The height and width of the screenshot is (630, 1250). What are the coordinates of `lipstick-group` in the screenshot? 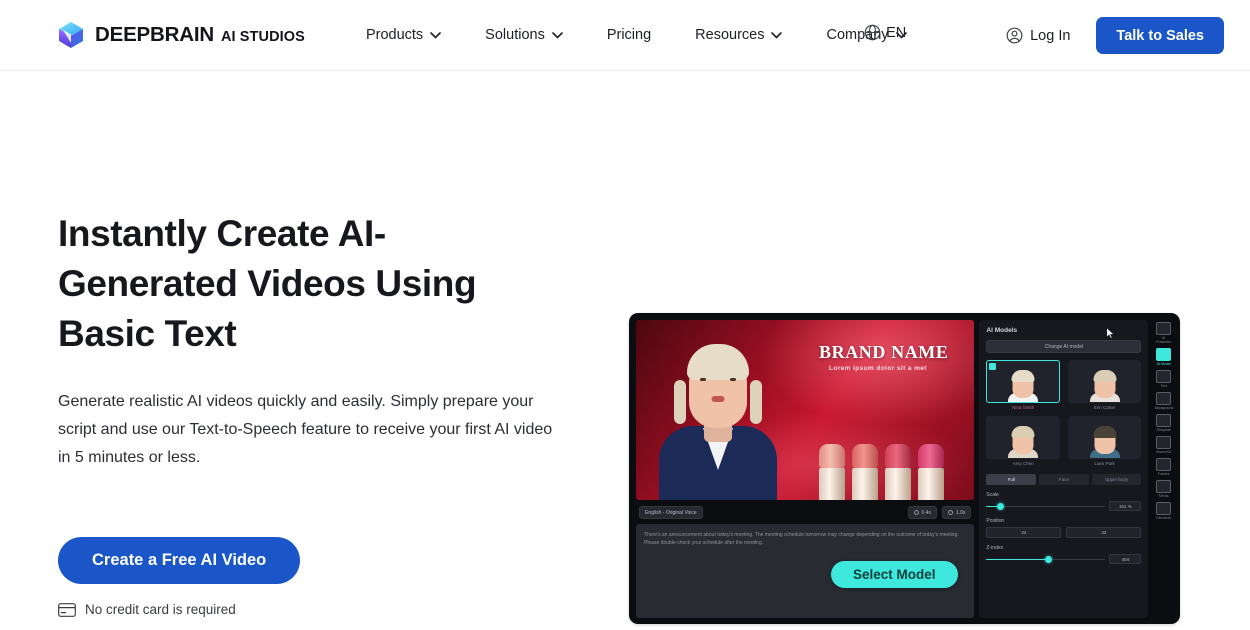 It's located at (881, 472).